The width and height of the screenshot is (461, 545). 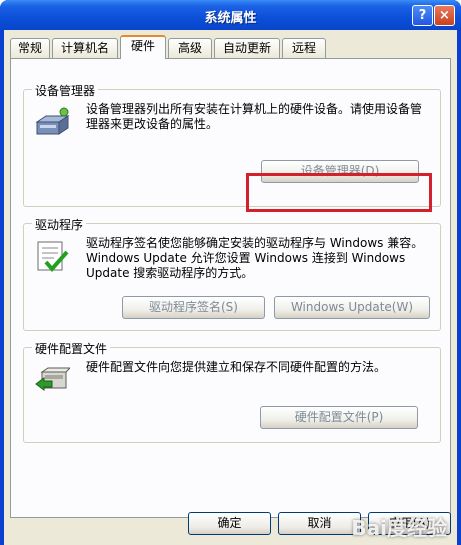 What do you see at coordinates (59, 224) in the screenshot?
I see `drivers-group-title: 驱动程序` at bounding box center [59, 224].